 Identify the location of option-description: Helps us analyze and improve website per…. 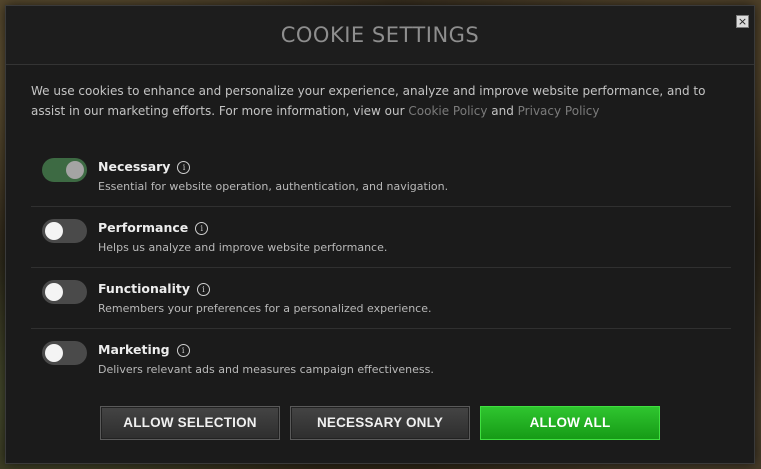
(243, 247).